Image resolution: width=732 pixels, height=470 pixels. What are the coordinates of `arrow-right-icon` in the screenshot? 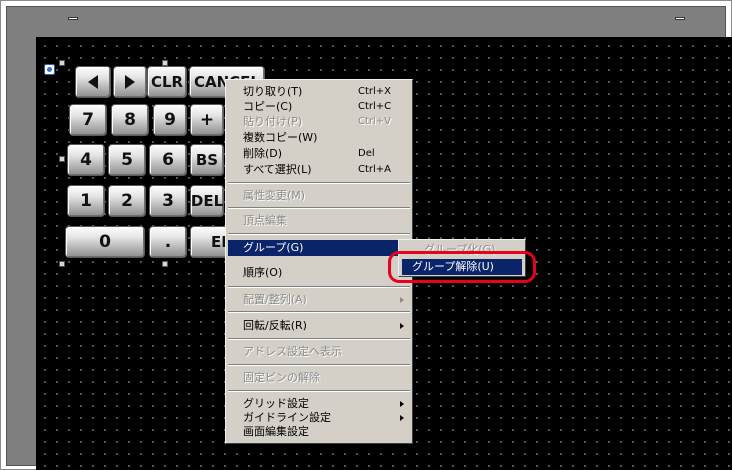 It's located at (130, 82).